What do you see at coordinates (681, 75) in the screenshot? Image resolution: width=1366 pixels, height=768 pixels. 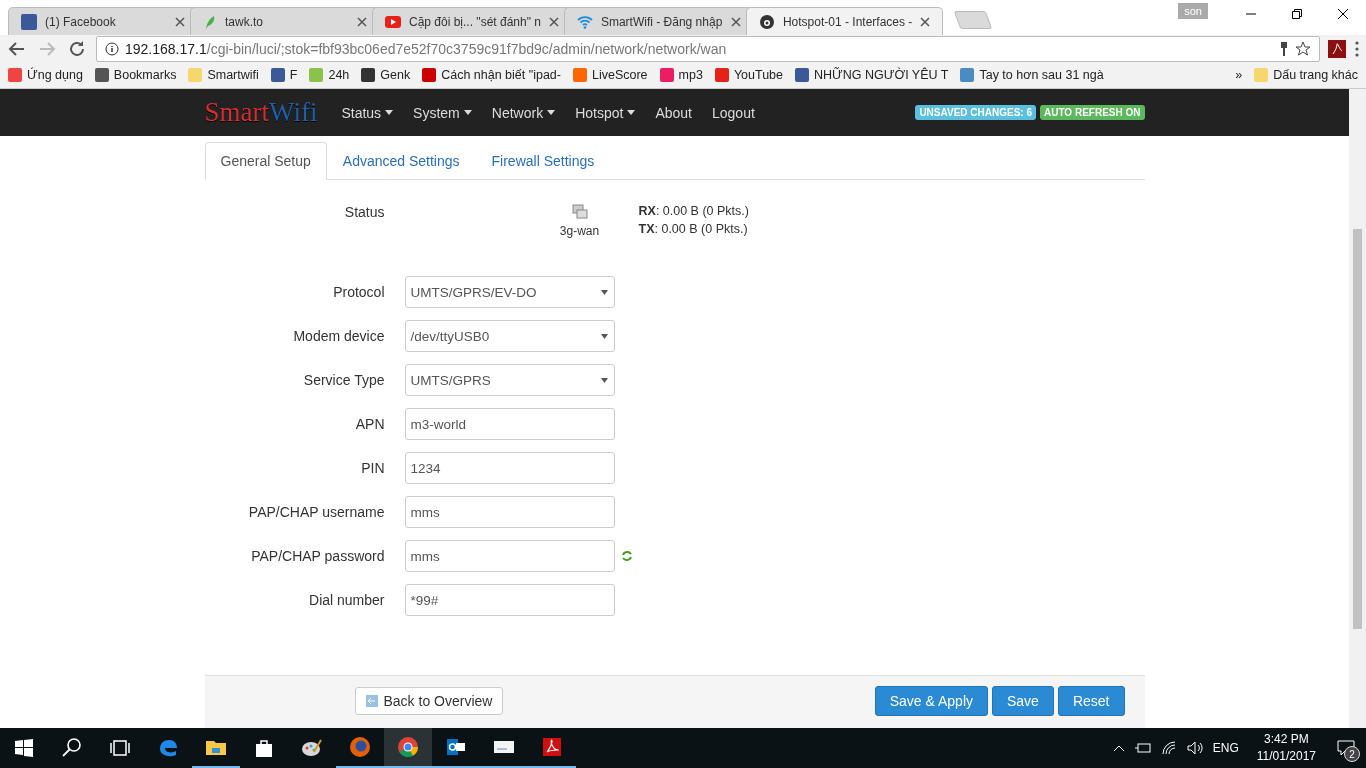 I see `bookmark: mp3` at bounding box center [681, 75].